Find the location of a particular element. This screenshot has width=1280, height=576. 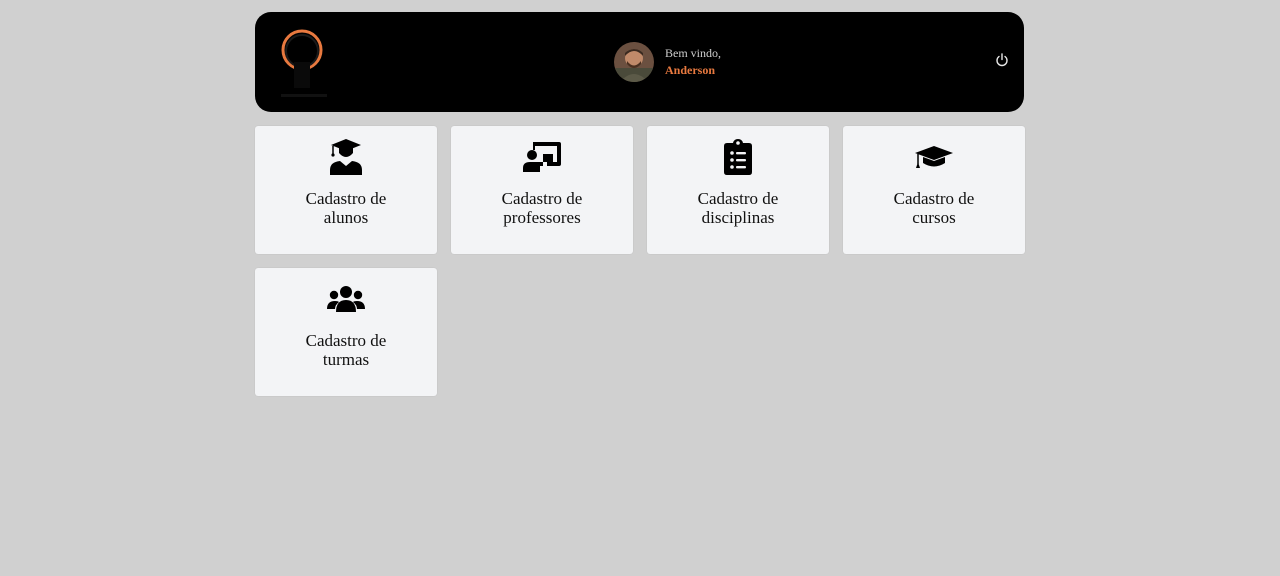

header-bar: Bem vindo, Anderson is located at coordinates (639, 62).